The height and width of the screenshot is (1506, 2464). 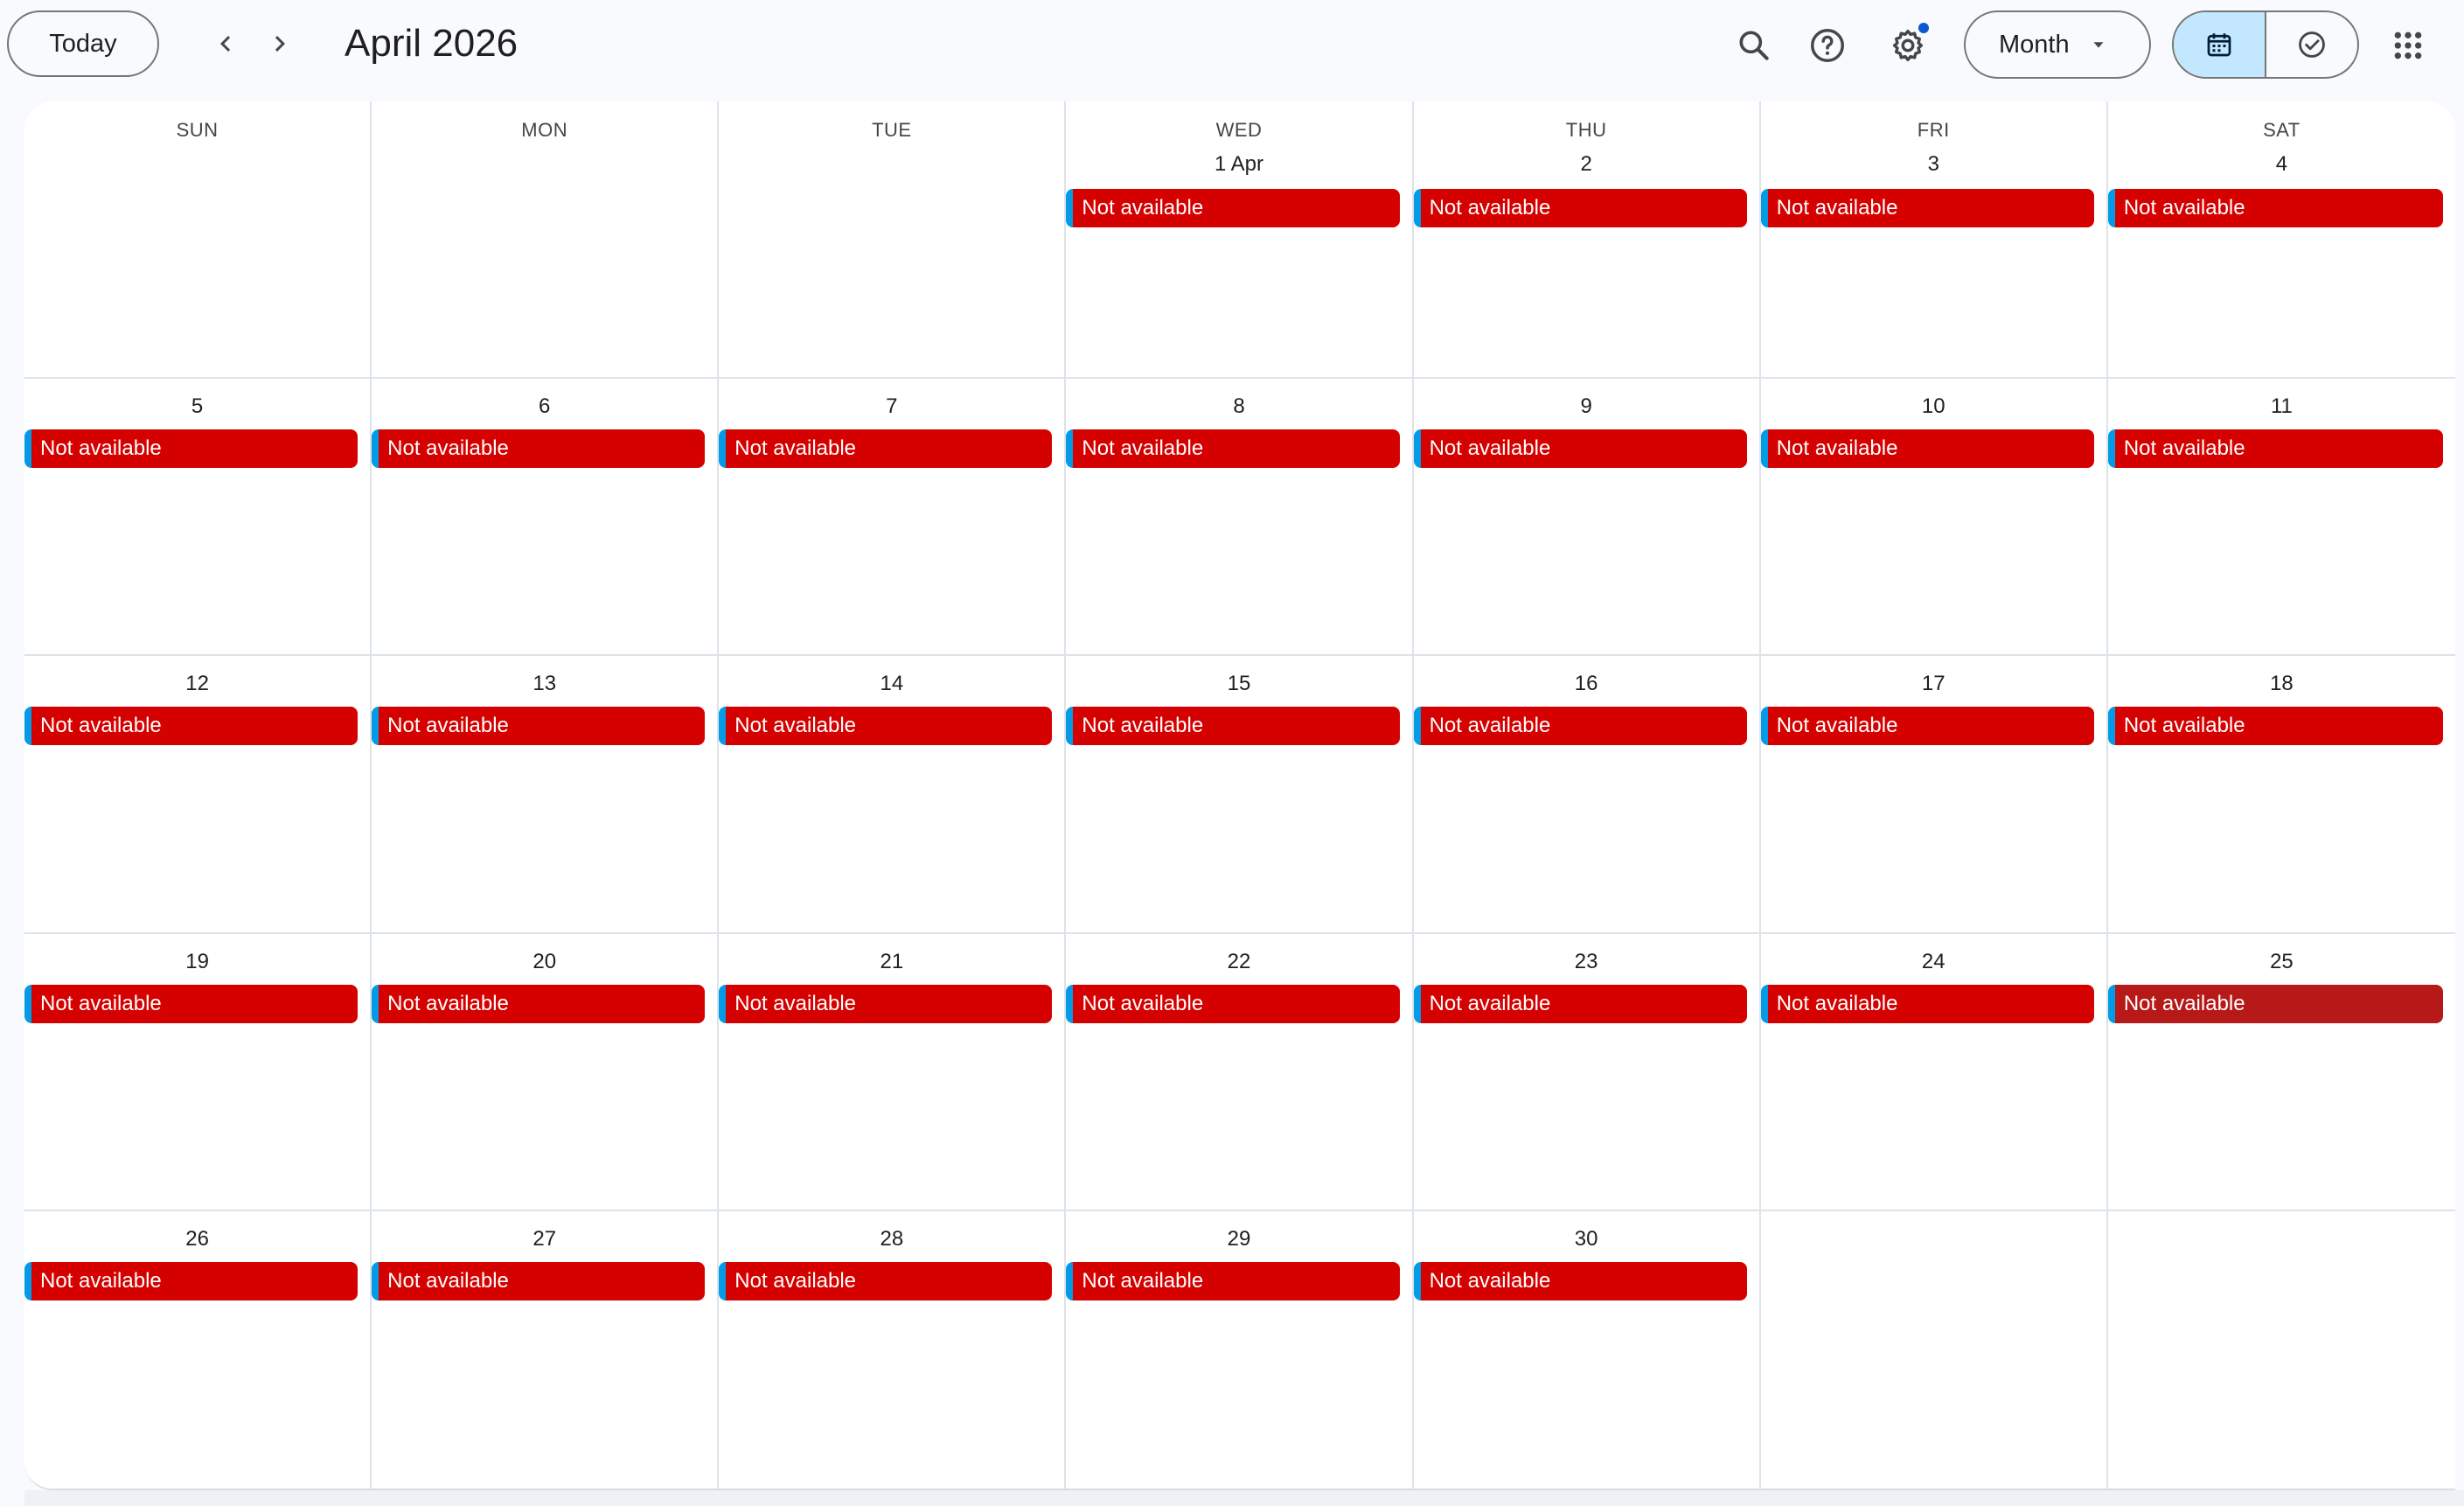 I want to click on day-number: 19, so click(x=197, y=962).